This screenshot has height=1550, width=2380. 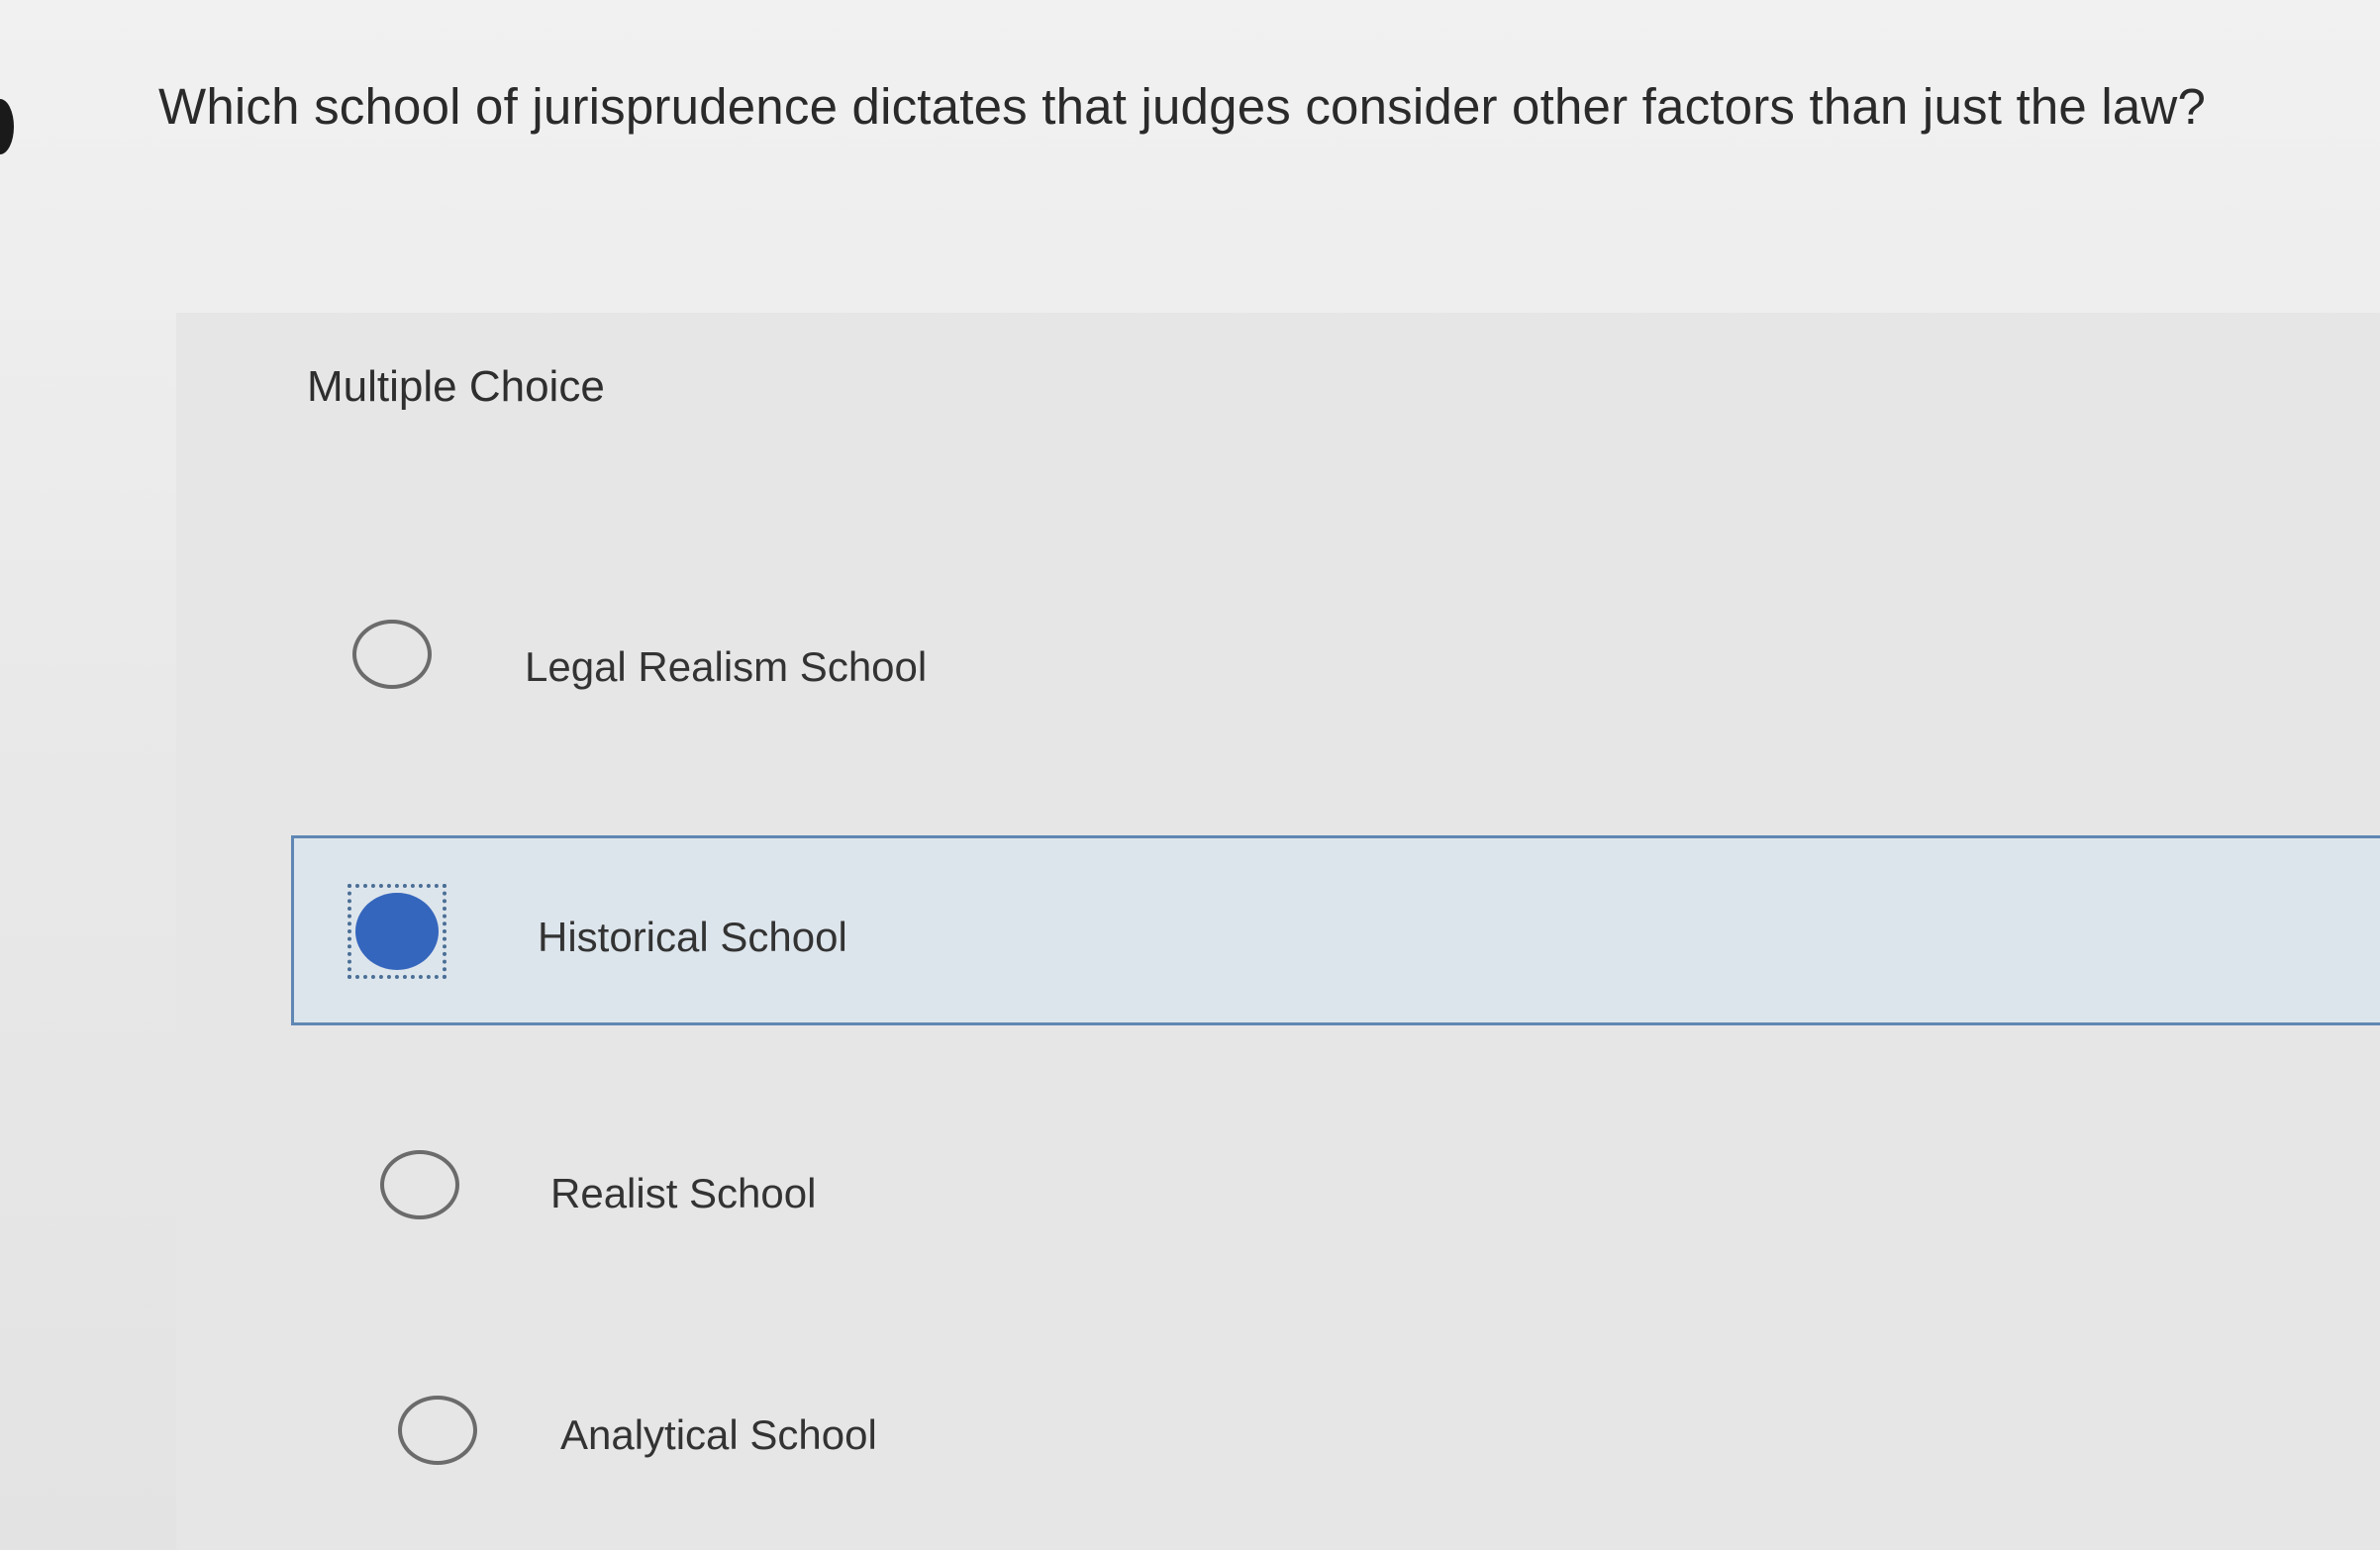 I want to click on option-label: Realist School, so click(x=683, y=1193).